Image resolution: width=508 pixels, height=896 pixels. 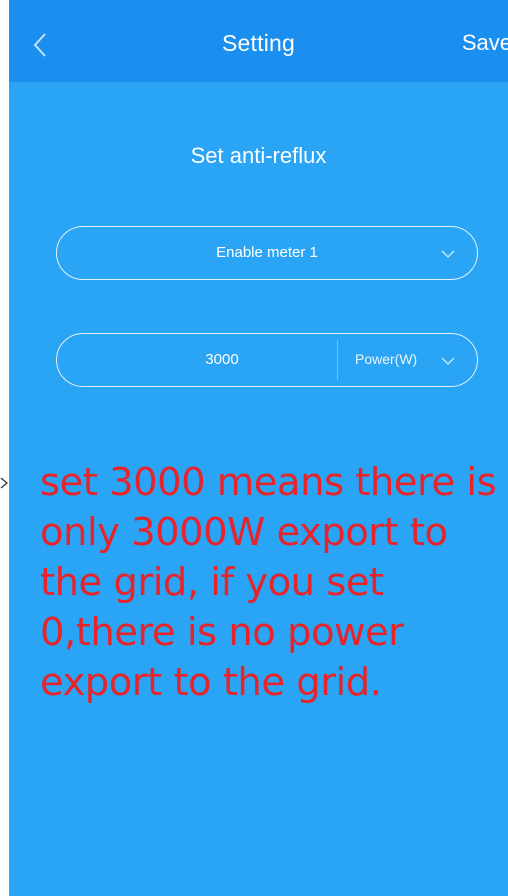 I want to click on meter-select: Enable meter 1, so click(x=267, y=253).